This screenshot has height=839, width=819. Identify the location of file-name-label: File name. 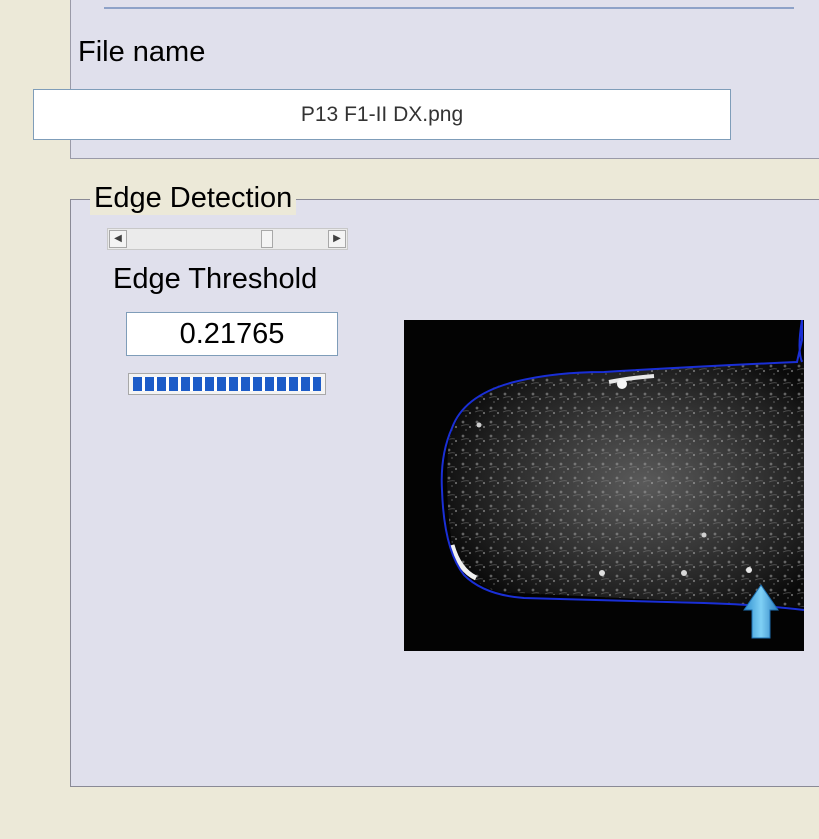
(142, 52).